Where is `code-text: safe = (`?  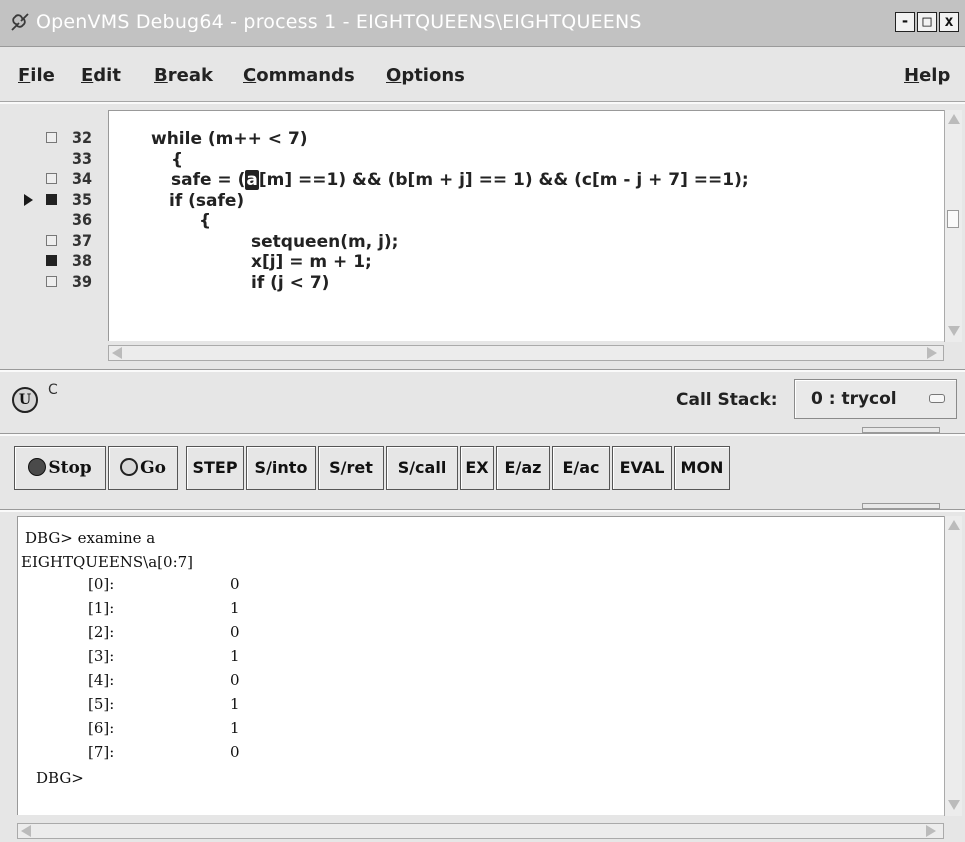 code-text: safe = ( is located at coordinates (208, 180).